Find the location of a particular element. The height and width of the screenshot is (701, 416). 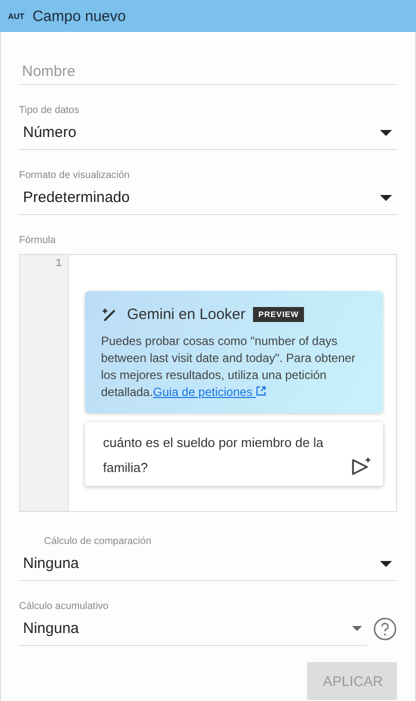

cumulative-select: Ninguna is located at coordinates (193, 629).